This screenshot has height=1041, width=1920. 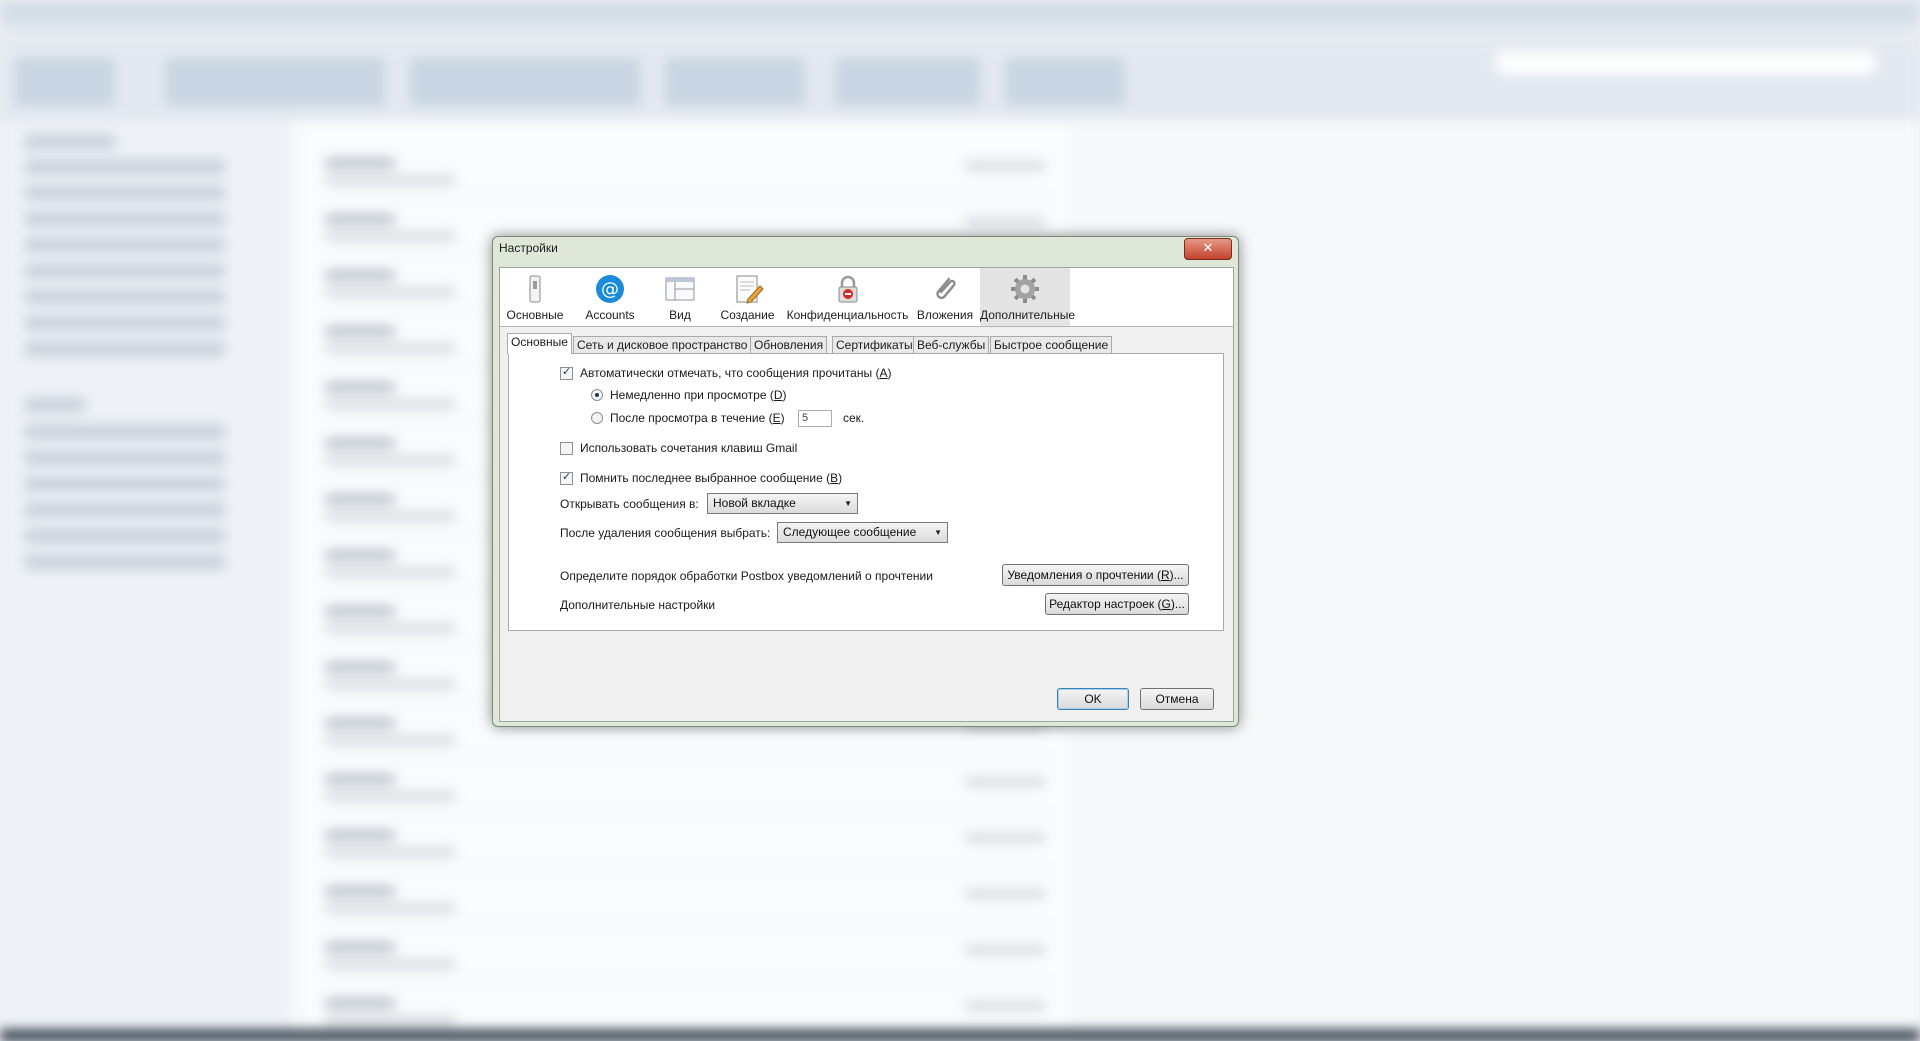 I want to click on at-sign-icon: @, so click(x=610, y=289).